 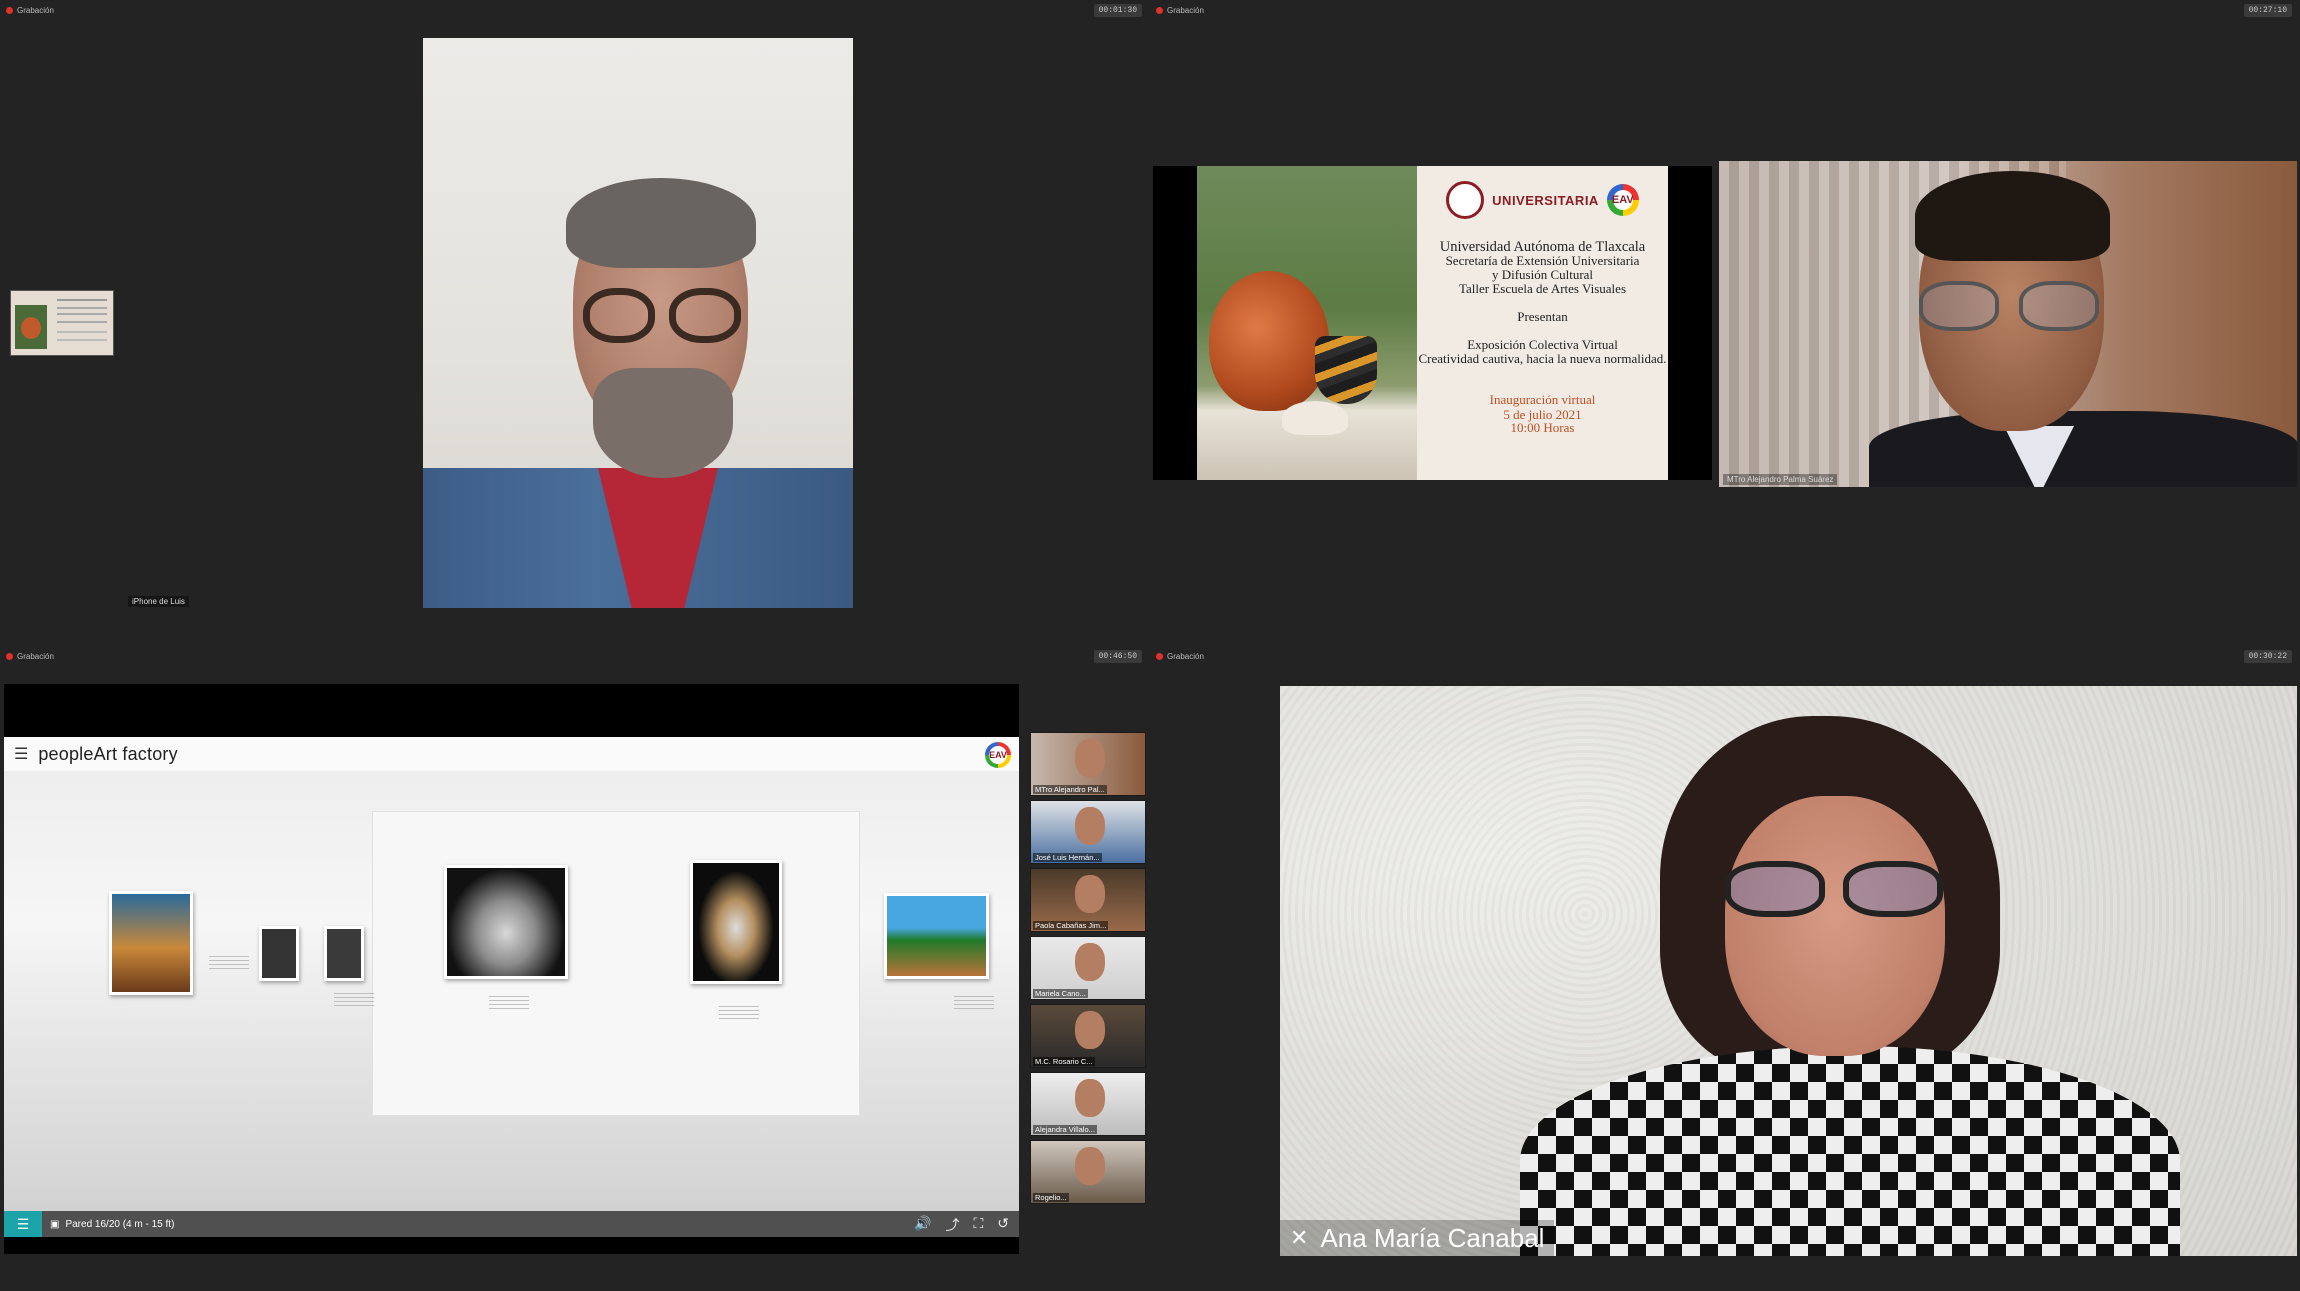 I want to click on elapsed-timer: 00:27:10, so click(x=2267, y=10).